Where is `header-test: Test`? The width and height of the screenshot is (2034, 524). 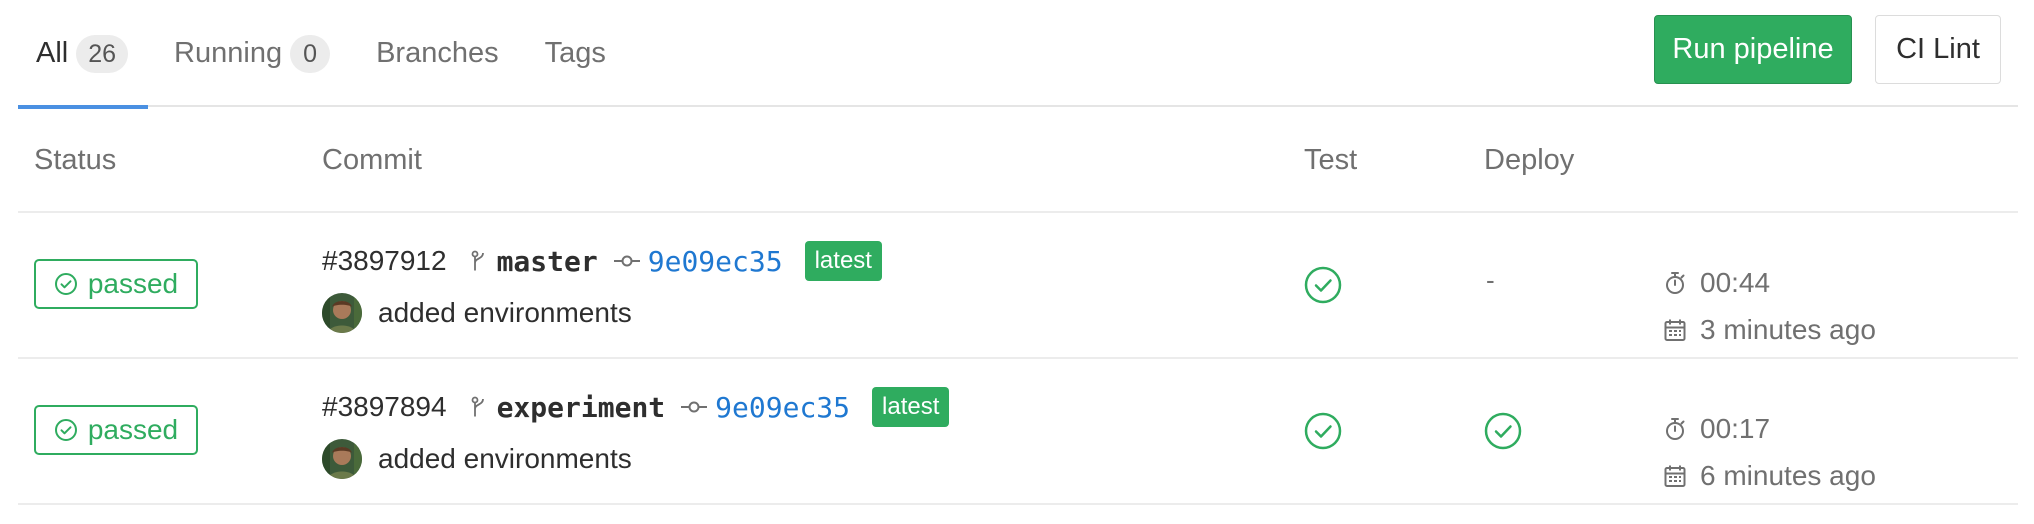
header-test: Test is located at coordinates (1331, 160).